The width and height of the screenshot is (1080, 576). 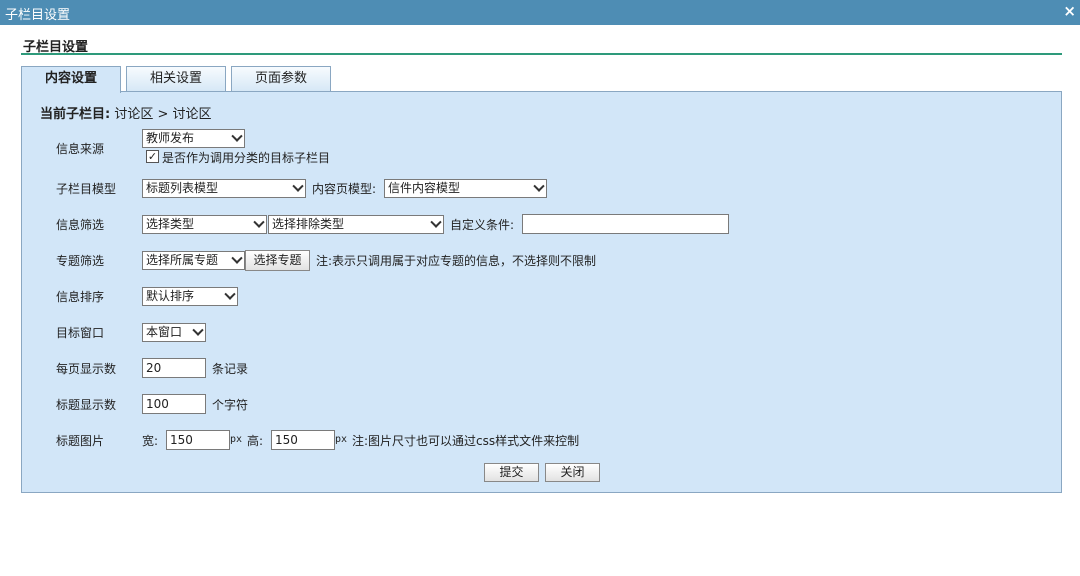 I want to click on target-window-label: 目标窗口, so click(x=80, y=333).